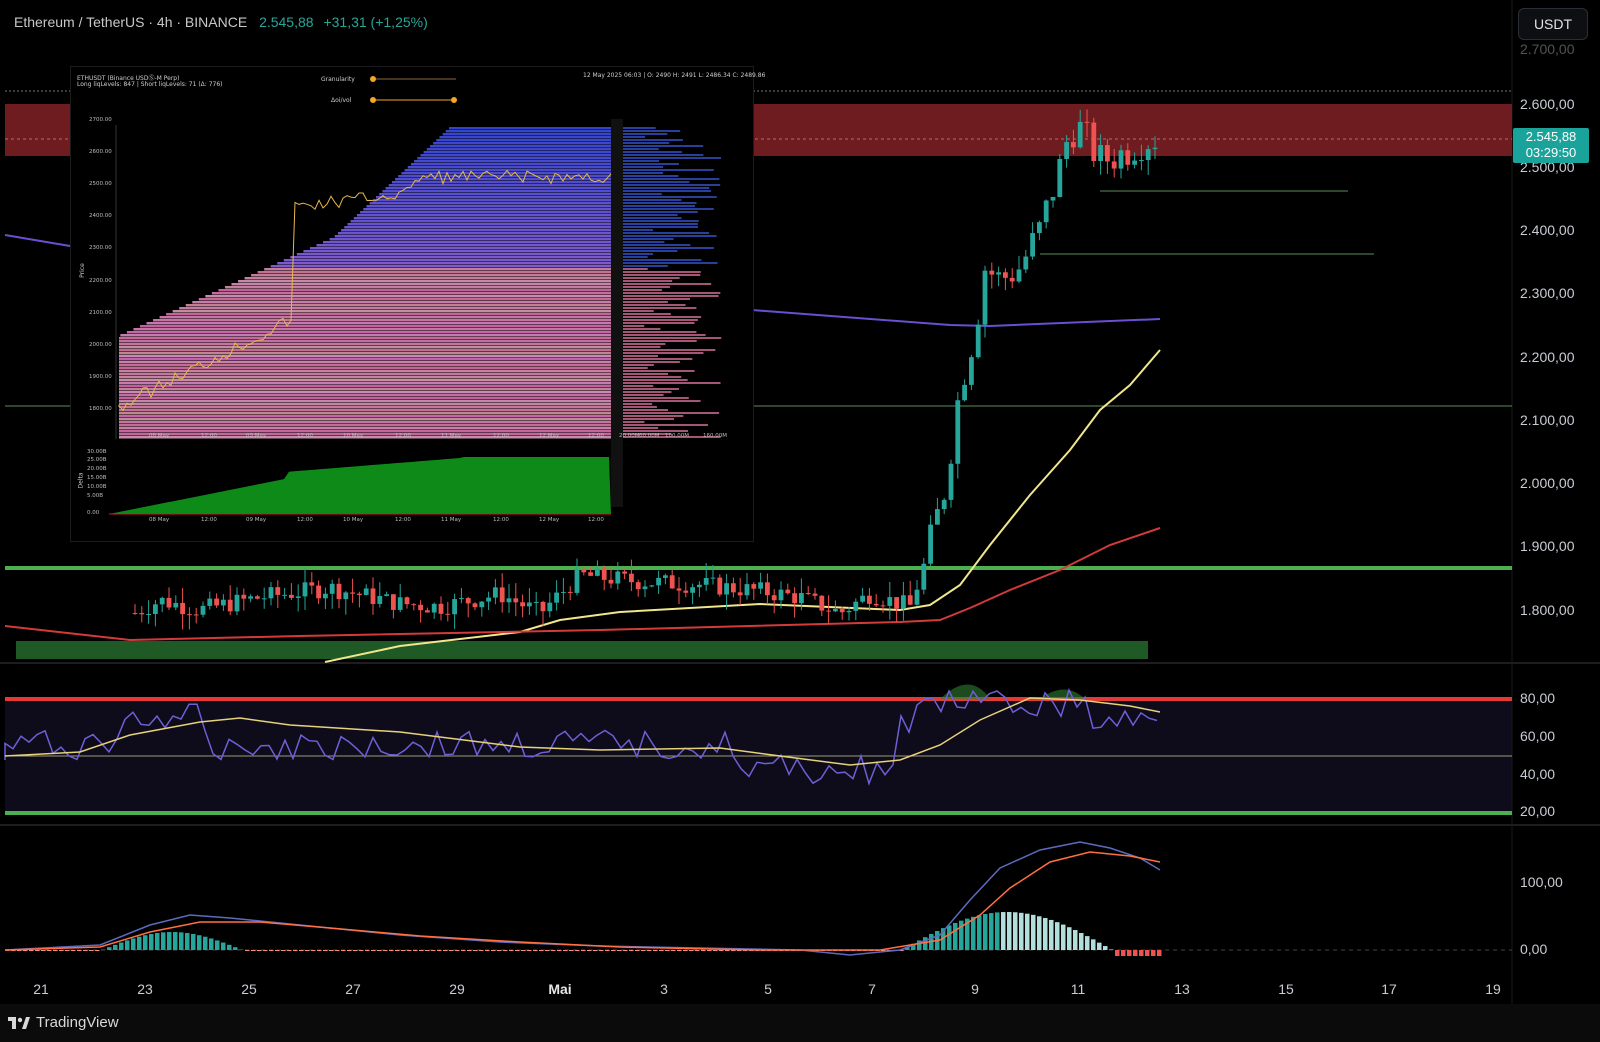  I want to click on inset-volume-tick: 60.00M, so click(649, 436).